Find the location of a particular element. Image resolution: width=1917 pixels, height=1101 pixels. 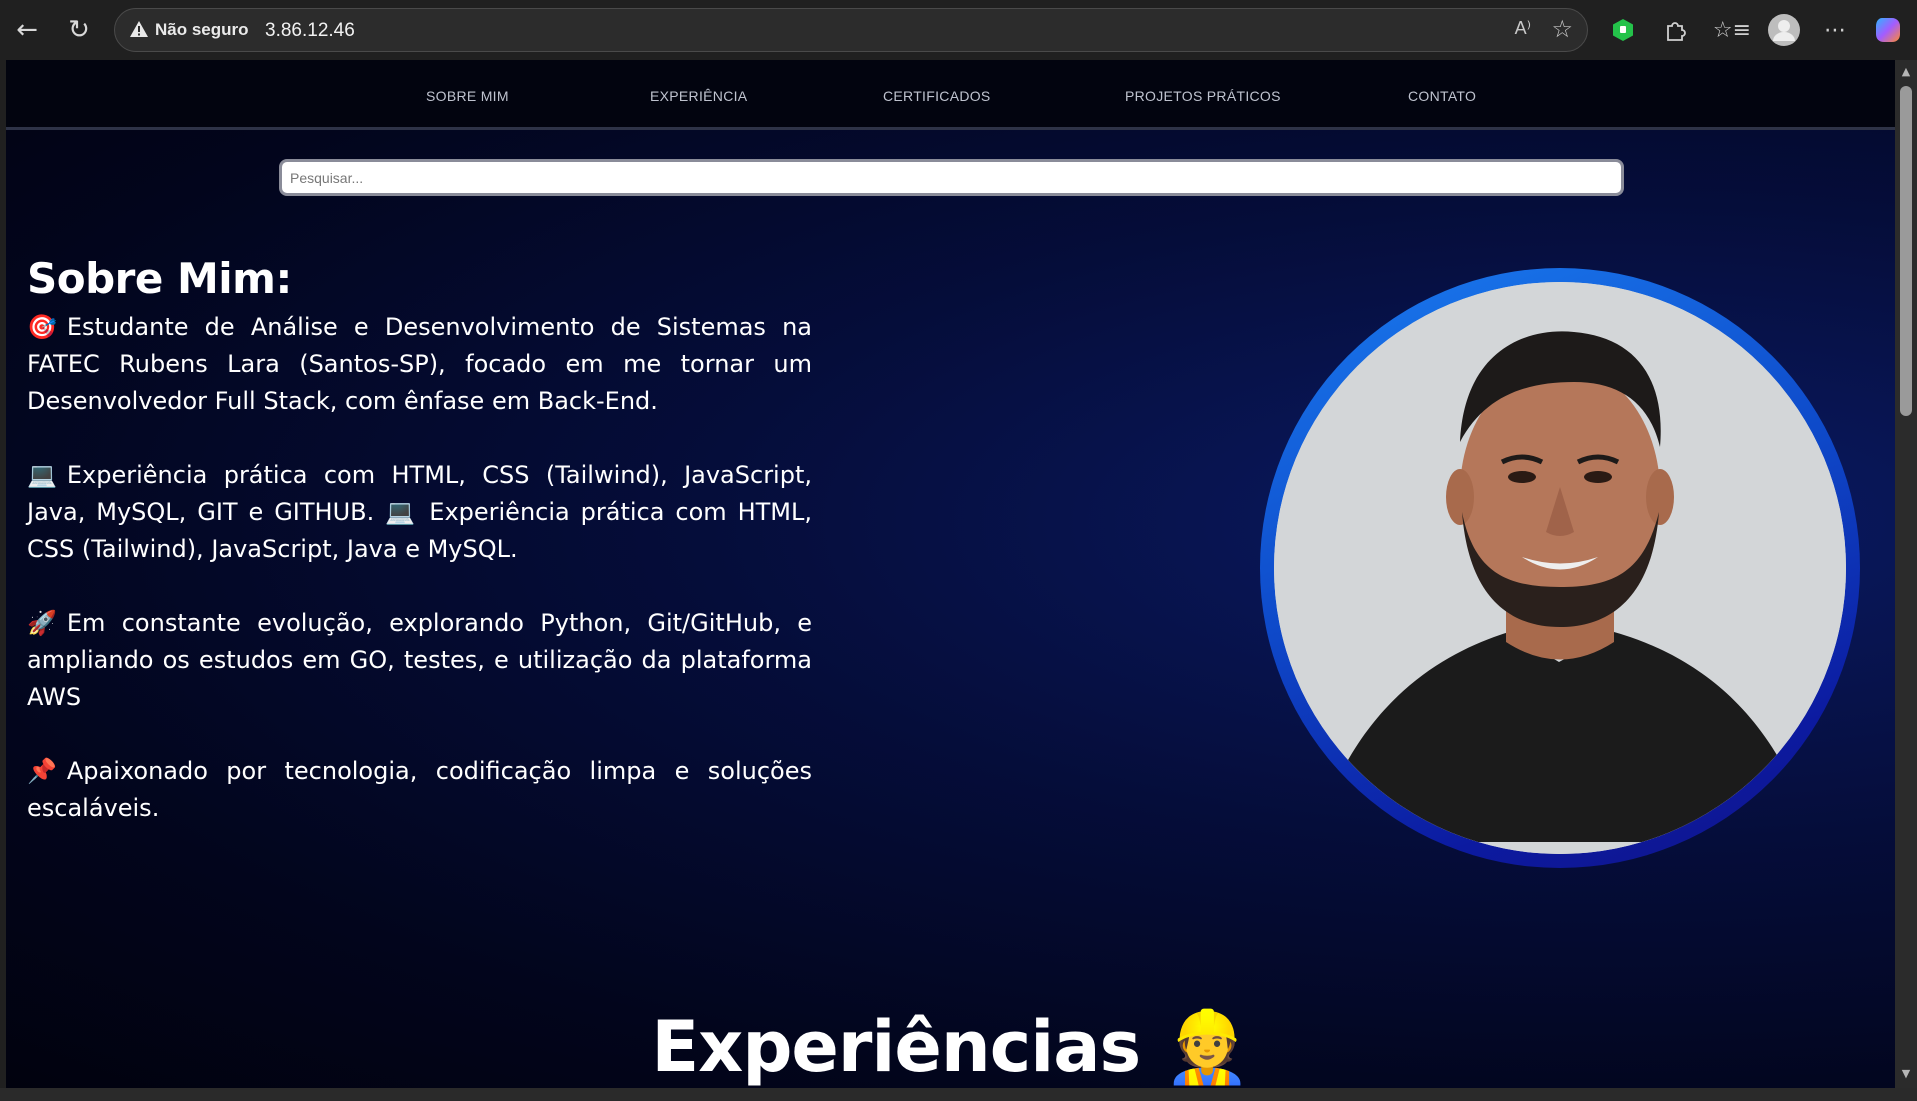

warning-icon is located at coordinates (139, 31).